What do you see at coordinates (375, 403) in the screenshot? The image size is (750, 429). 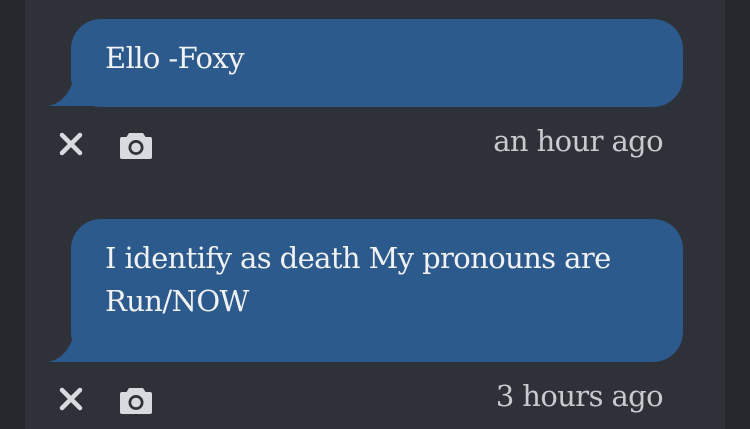 I see `message-actions: 3 hours ago` at bounding box center [375, 403].